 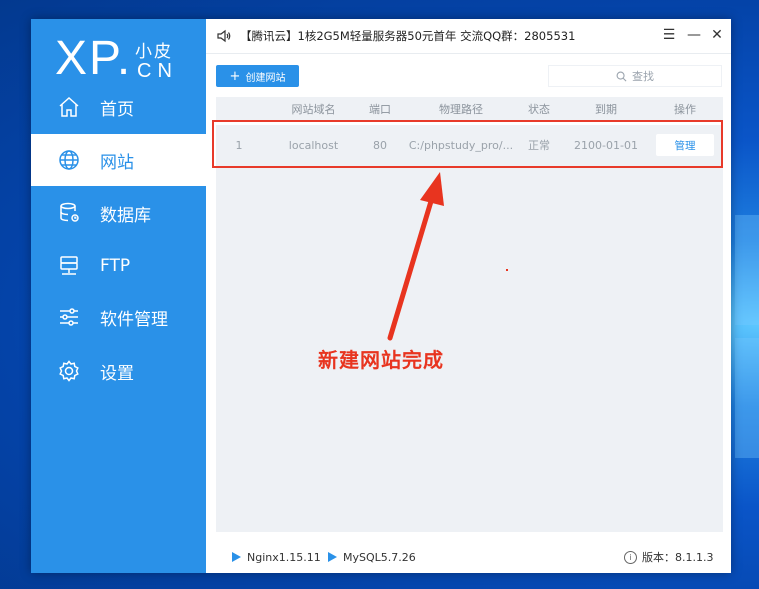 What do you see at coordinates (94, 58) in the screenshot?
I see `logo-main: XP.` at bounding box center [94, 58].